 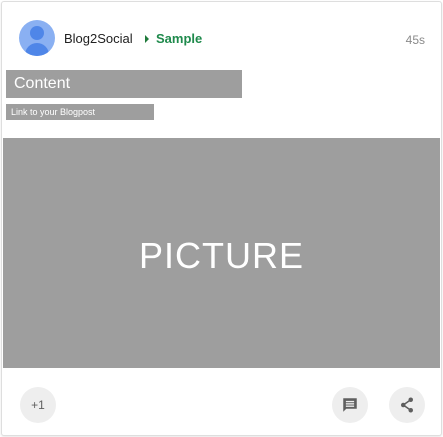 I want to click on content-title-block: Content, so click(x=124, y=84).